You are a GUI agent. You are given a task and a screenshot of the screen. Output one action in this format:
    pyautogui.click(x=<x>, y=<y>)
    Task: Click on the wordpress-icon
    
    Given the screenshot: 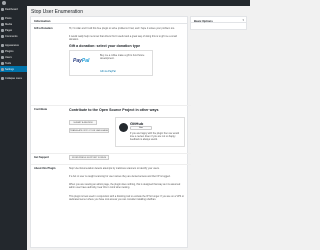 What is the action you would take?
    pyautogui.click(x=4, y=3)
    